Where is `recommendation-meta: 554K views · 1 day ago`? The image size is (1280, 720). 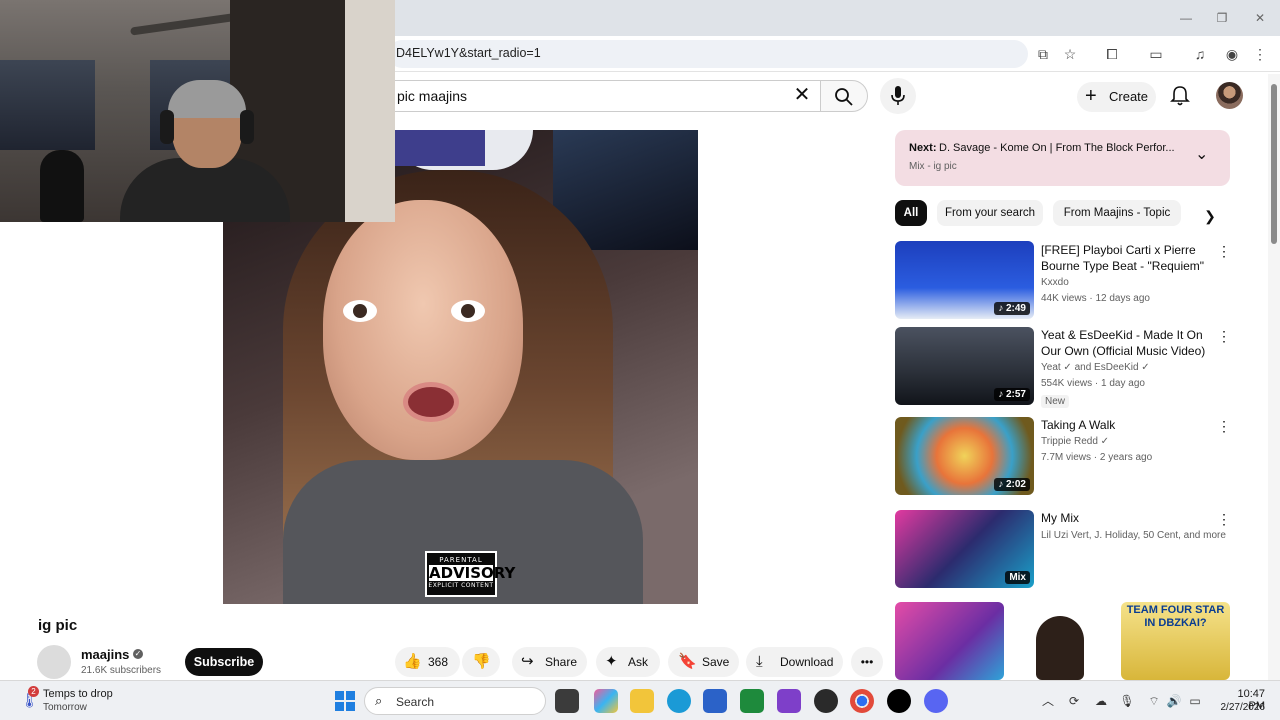 recommendation-meta: 554K views · 1 day ago is located at coordinates (1093, 383).